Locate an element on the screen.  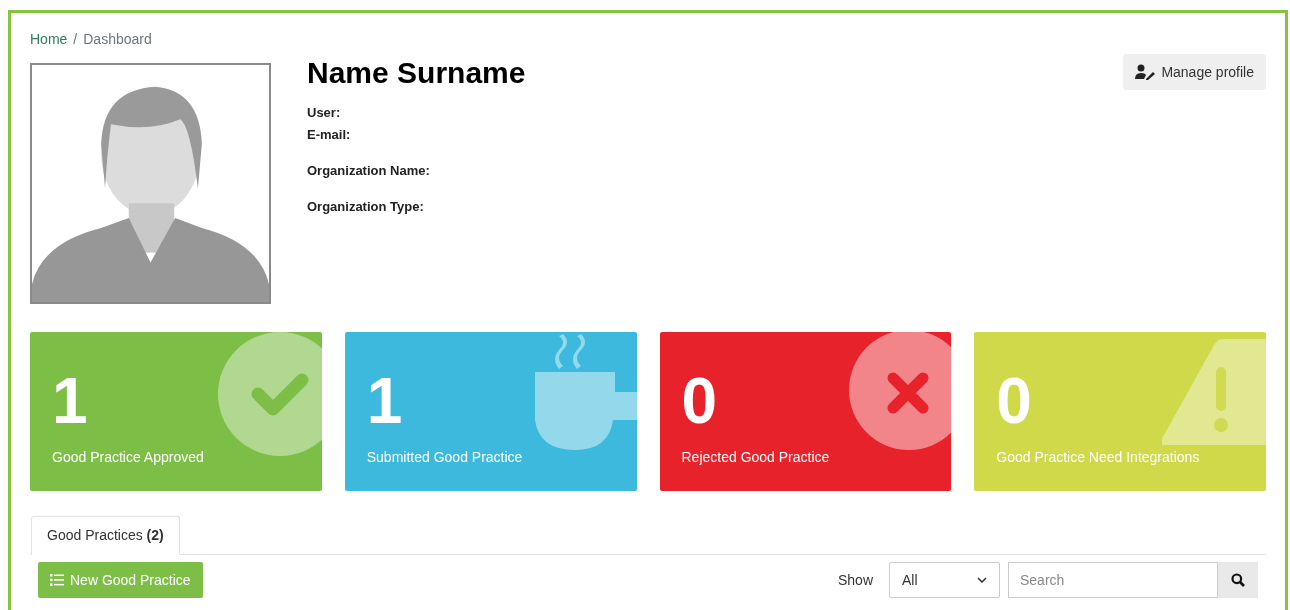
stat-label: Good Practice Need Integrations is located at coordinates (1098, 457).